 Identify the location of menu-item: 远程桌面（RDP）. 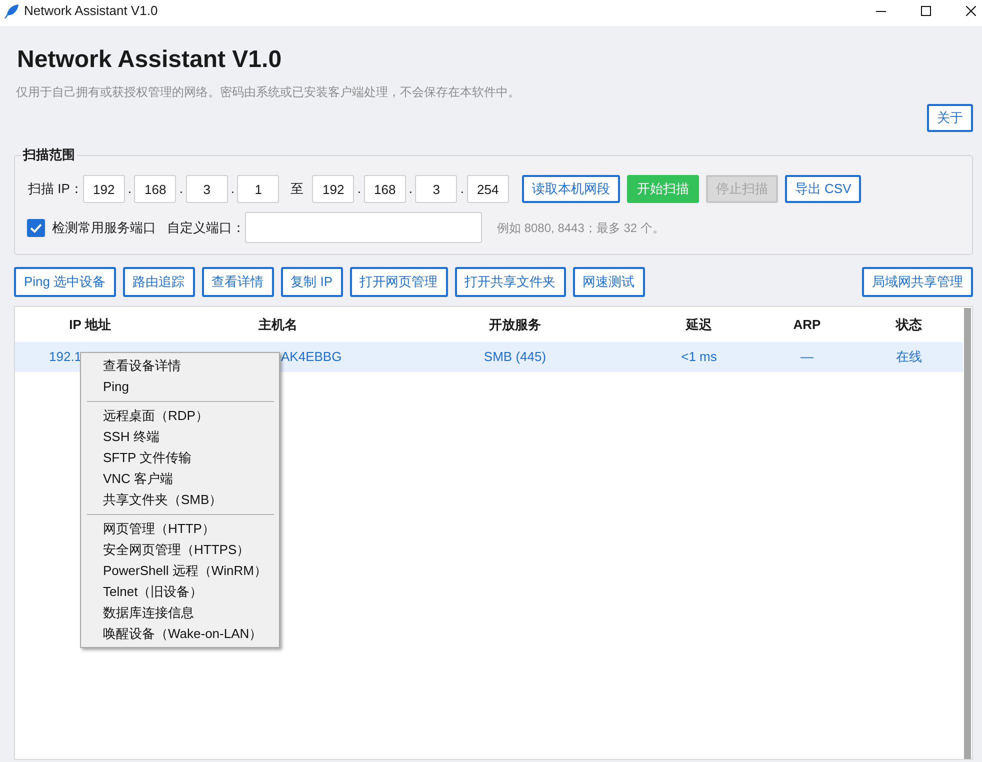
(180, 415).